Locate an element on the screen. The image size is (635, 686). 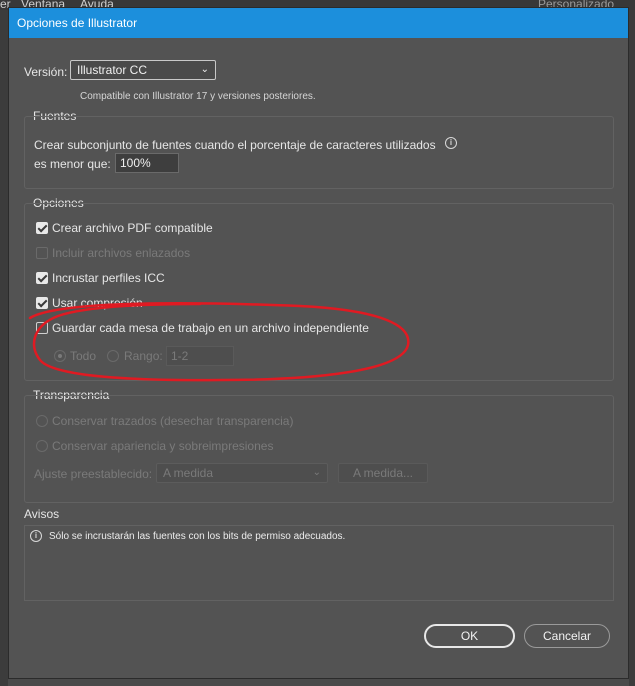
todo-label: Todo is located at coordinates (83, 356).